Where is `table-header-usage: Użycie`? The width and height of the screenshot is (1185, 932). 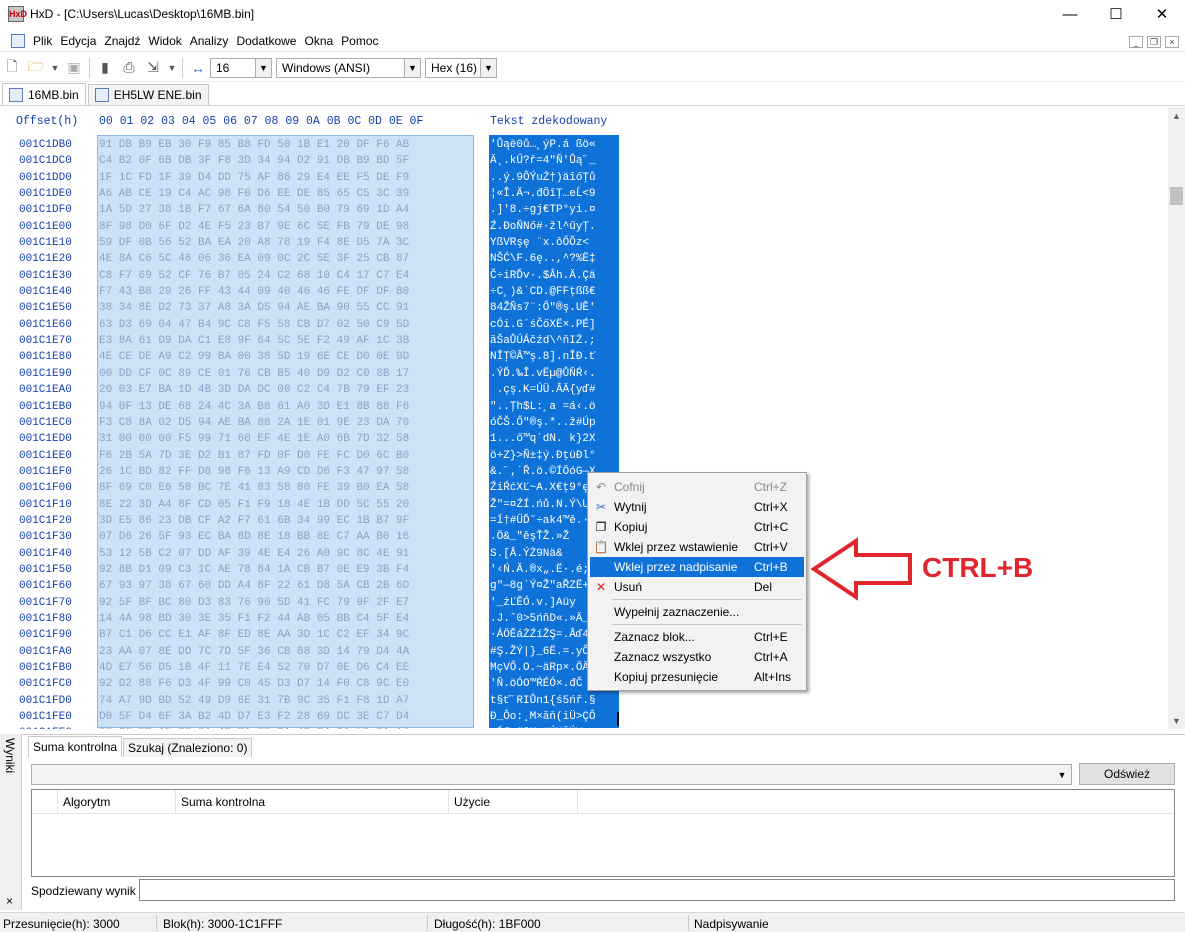 table-header-usage: Użycie is located at coordinates (514, 801).